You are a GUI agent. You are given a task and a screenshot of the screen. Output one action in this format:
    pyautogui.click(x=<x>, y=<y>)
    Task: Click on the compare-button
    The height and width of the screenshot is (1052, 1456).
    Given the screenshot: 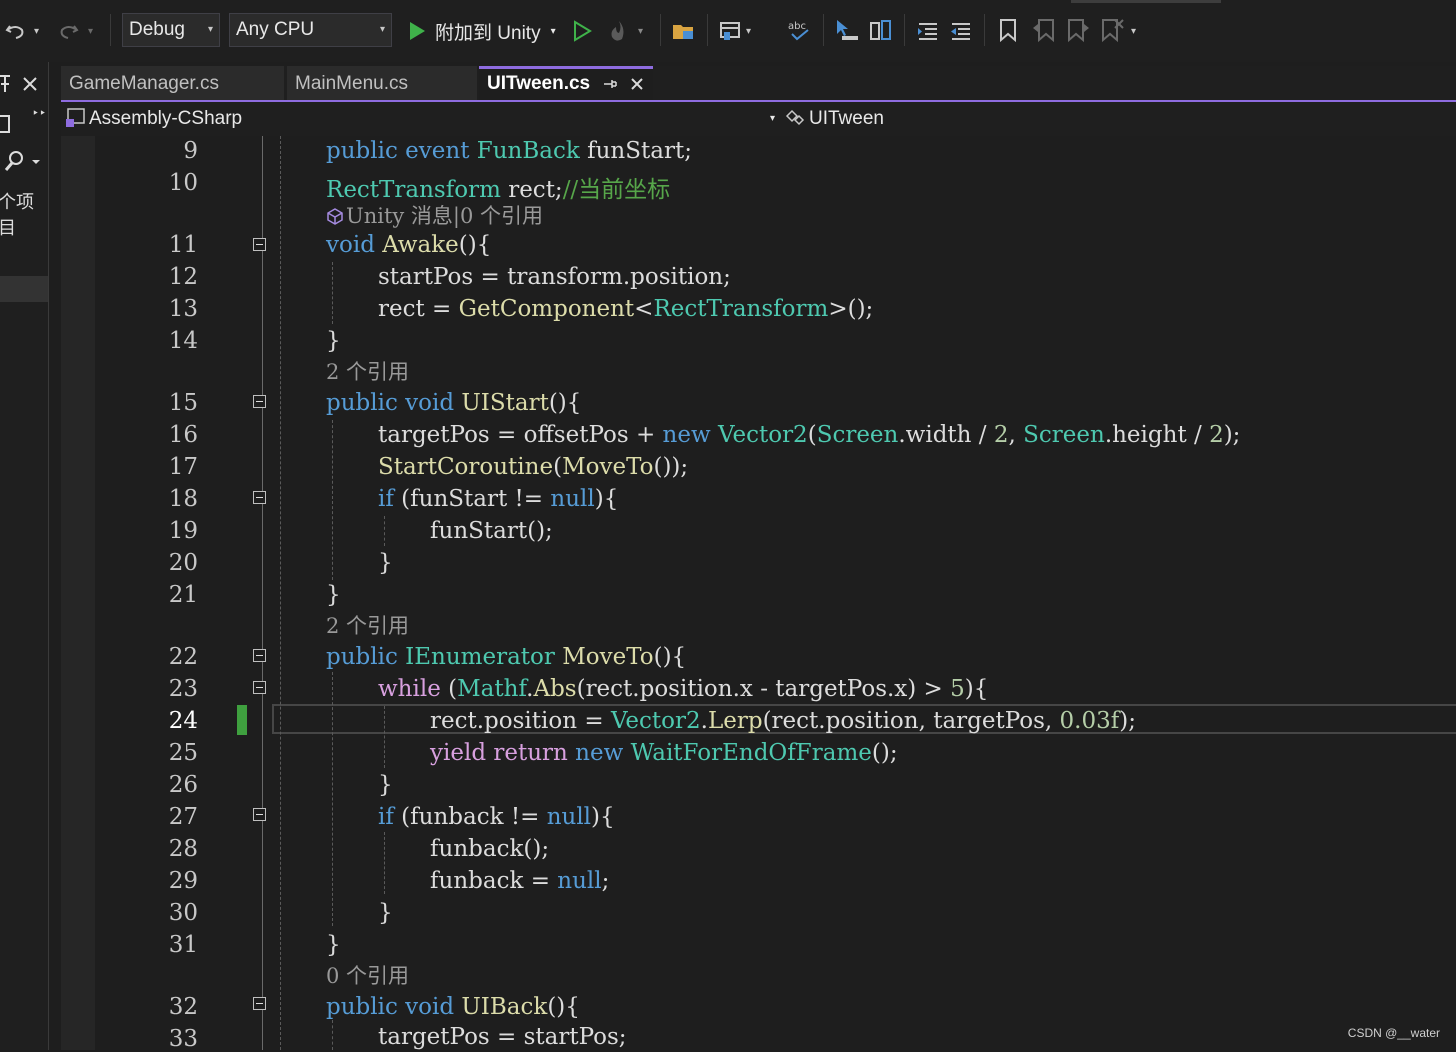 What is the action you would take?
    pyautogui.click(x=881, y=31)
    